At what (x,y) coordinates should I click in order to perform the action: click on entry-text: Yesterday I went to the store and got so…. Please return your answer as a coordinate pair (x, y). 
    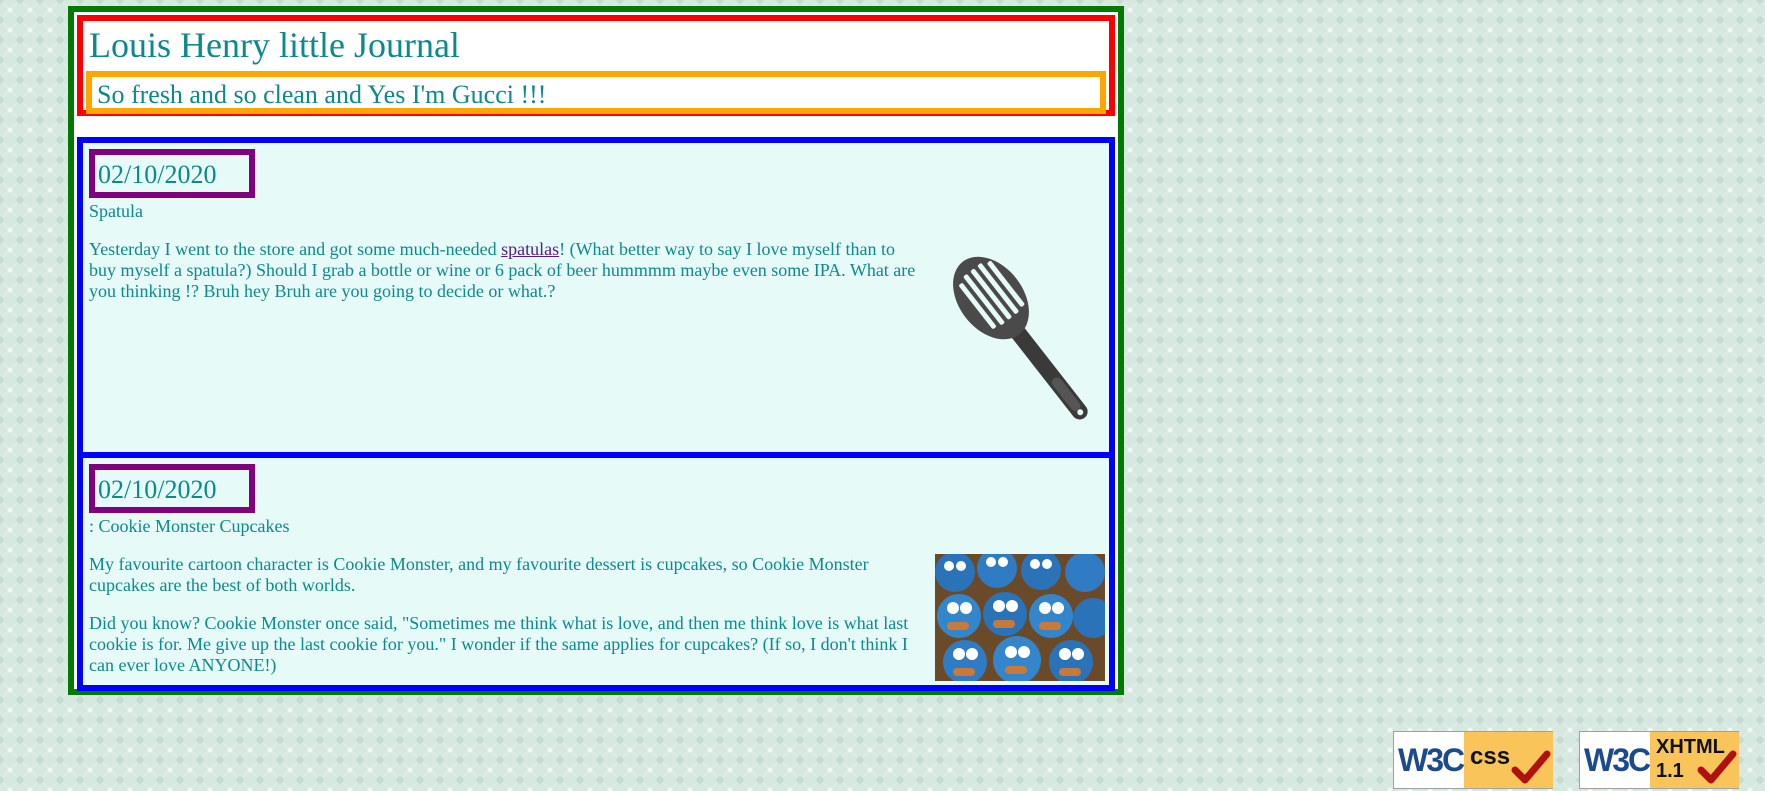
    Looking at the image, I should click on (295, 249).